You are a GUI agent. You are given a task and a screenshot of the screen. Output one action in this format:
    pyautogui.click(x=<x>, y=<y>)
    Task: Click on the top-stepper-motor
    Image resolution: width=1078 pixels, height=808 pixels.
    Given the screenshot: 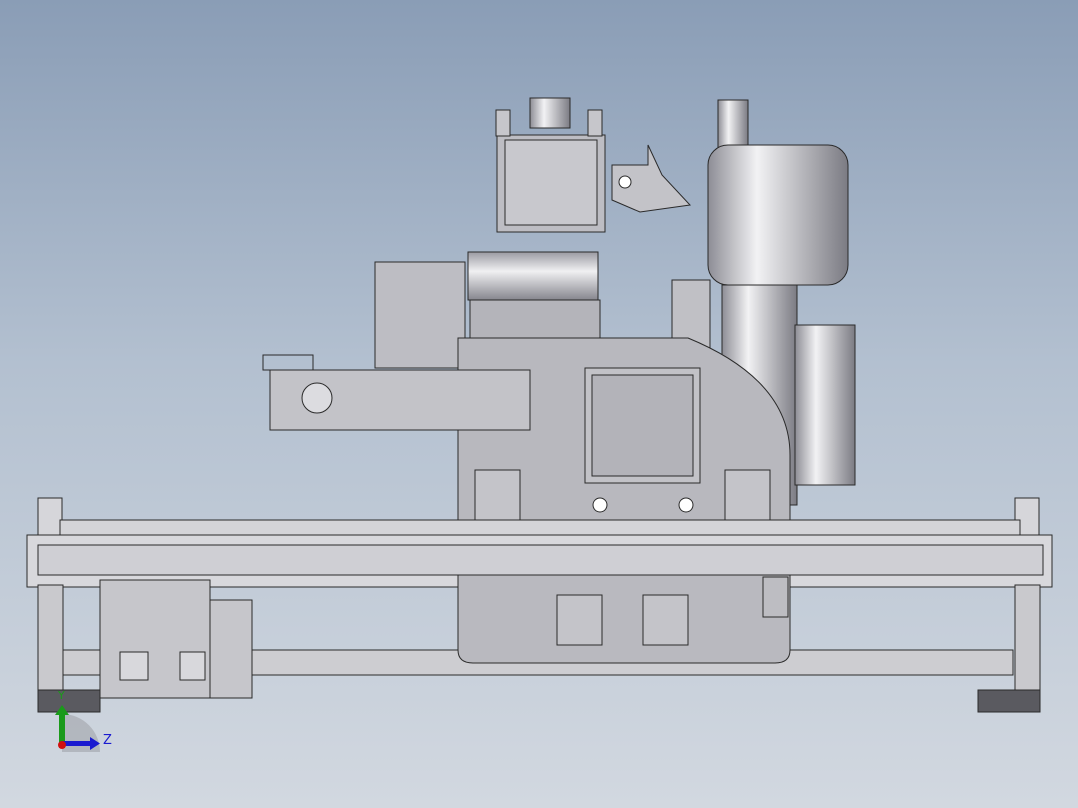 What is the action you would take?
    pyautogui.click(x=550, y=165)
    